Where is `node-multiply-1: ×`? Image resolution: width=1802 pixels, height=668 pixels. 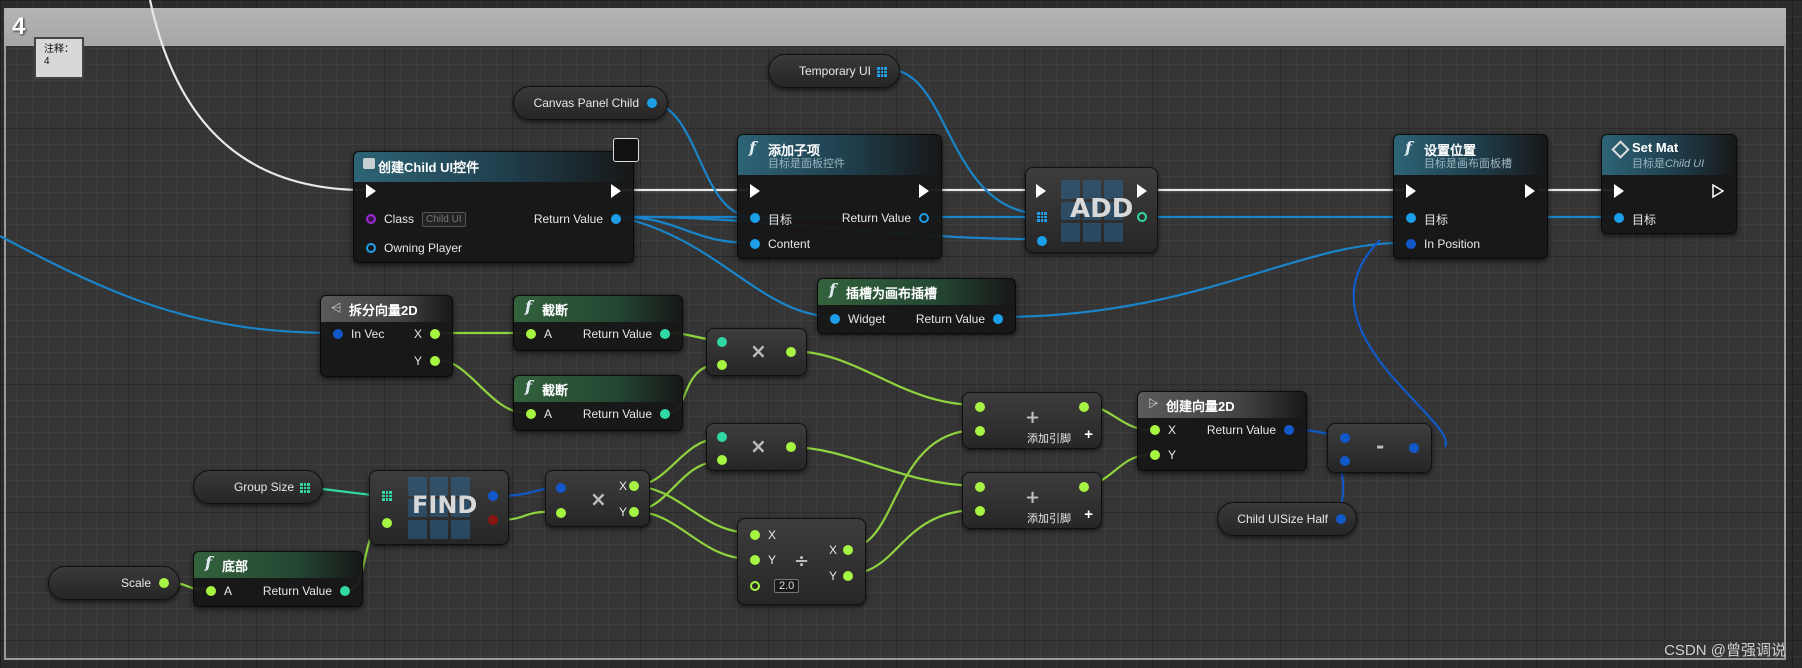 node-multiply-1: × is located at coordinates (756, 352).